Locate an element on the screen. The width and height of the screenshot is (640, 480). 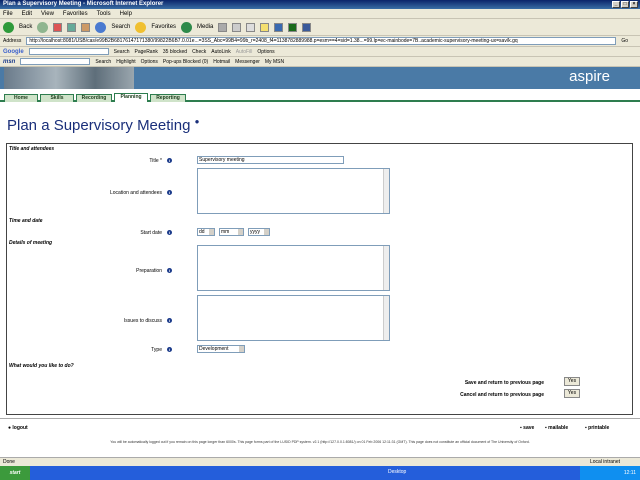
forward-icon is located at coordinates (43, 27).